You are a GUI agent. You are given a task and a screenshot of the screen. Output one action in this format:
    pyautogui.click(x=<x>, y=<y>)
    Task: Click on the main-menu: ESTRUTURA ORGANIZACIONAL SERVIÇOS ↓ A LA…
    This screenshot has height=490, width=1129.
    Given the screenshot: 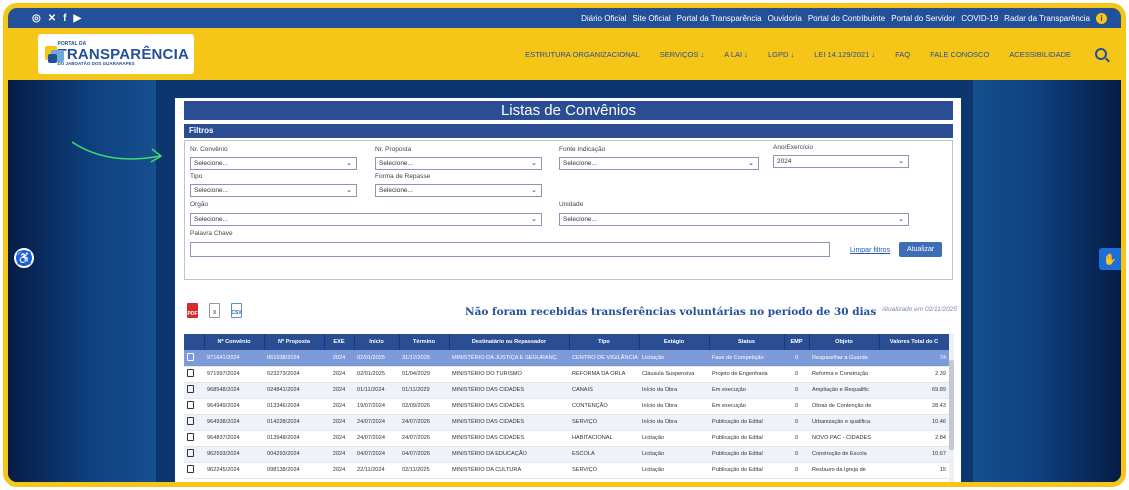 What is the action you would take?
    pyautogui.click(x=816, y=54)
    